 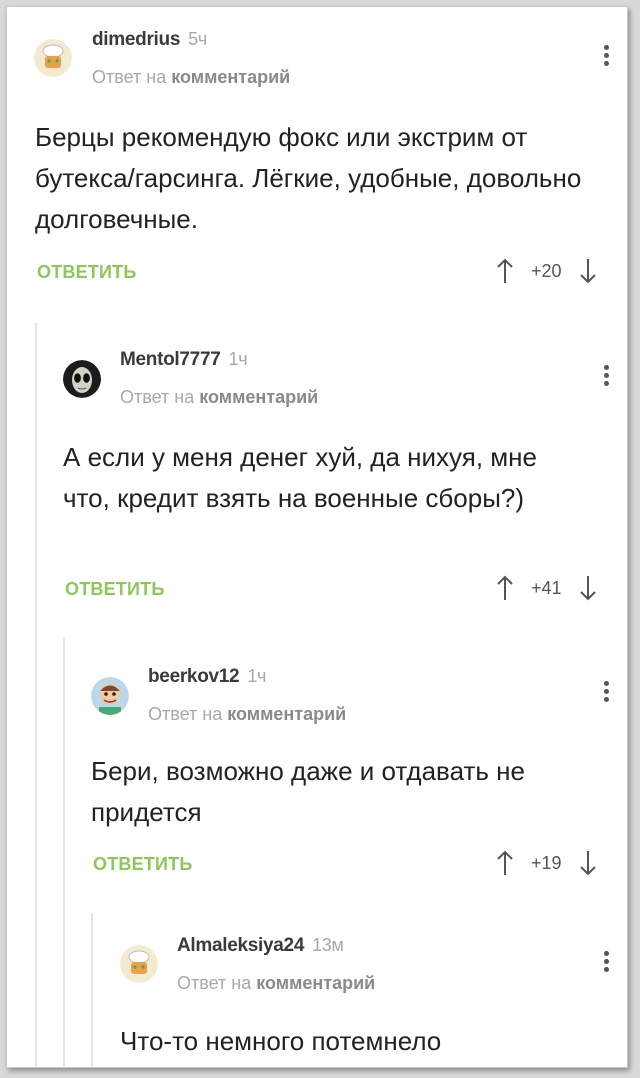 I want to click on vote-controls: +20, so click(x=546, y=271).